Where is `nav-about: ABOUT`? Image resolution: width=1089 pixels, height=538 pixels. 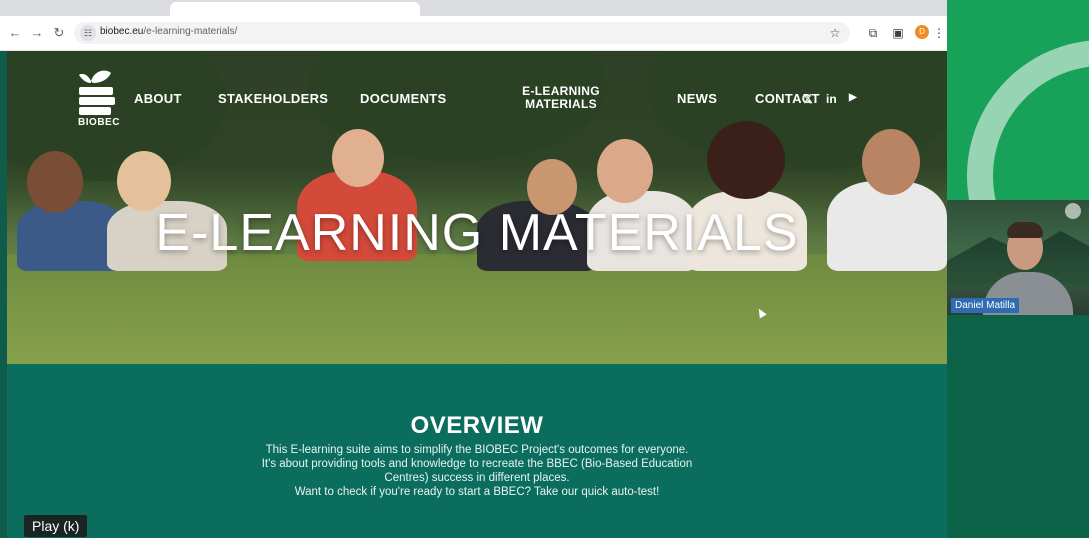 nav-about: ABOUT is located at coordinates (158, 98).